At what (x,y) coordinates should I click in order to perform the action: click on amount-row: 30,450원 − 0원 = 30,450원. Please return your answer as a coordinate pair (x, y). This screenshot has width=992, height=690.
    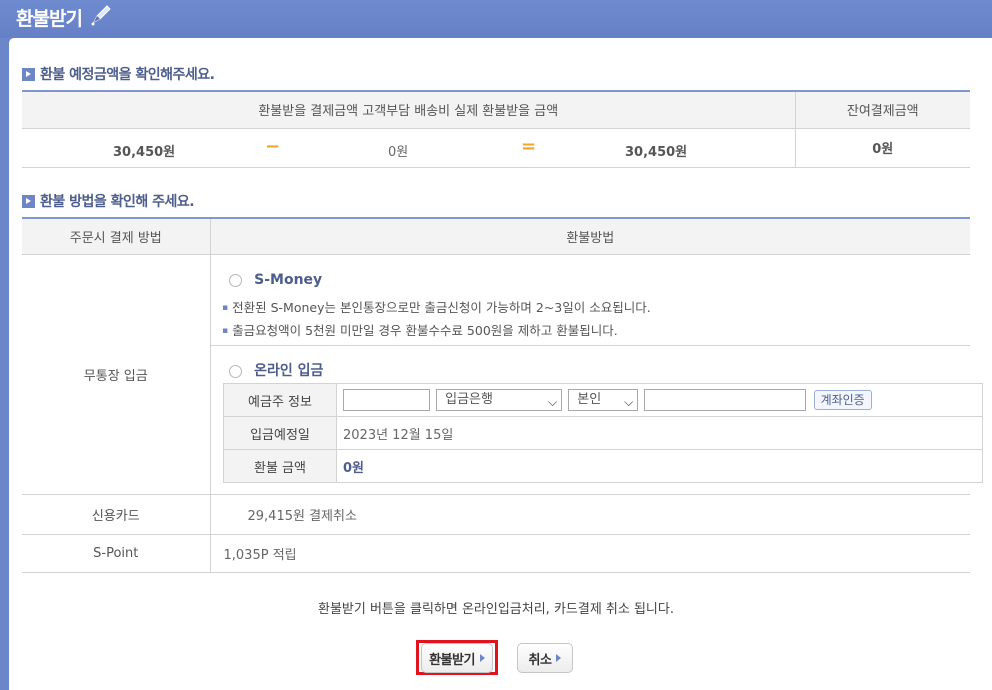
    Looking at the image, I should click on (408, 148).